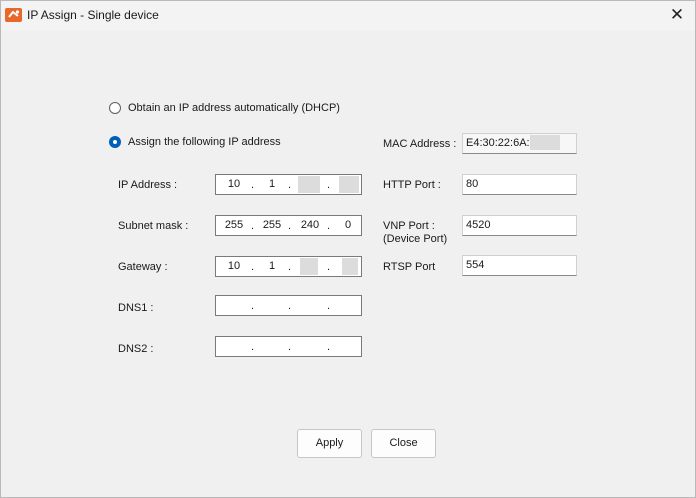 The image size is (696, 498). I want to click on mac-address-label: MAC Address :, so click(420, 144).